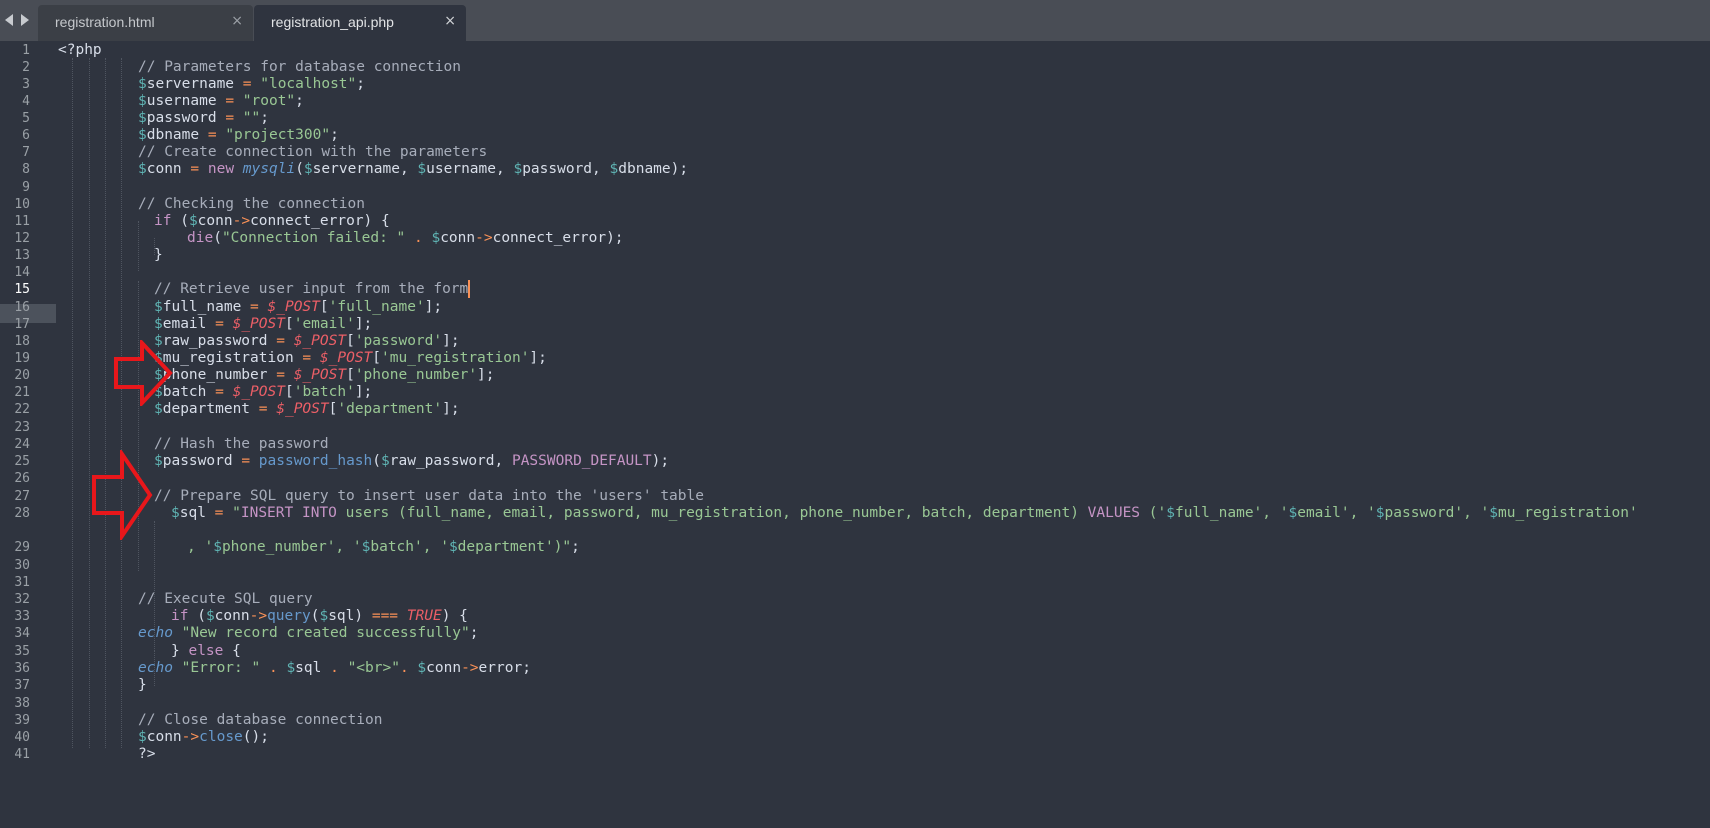 This screenshot has width=1710, height=828. What do you see at coordinates (315, 461) in the screenshot?
I see `code-token: password_hash` at bounding box center [315, 461].